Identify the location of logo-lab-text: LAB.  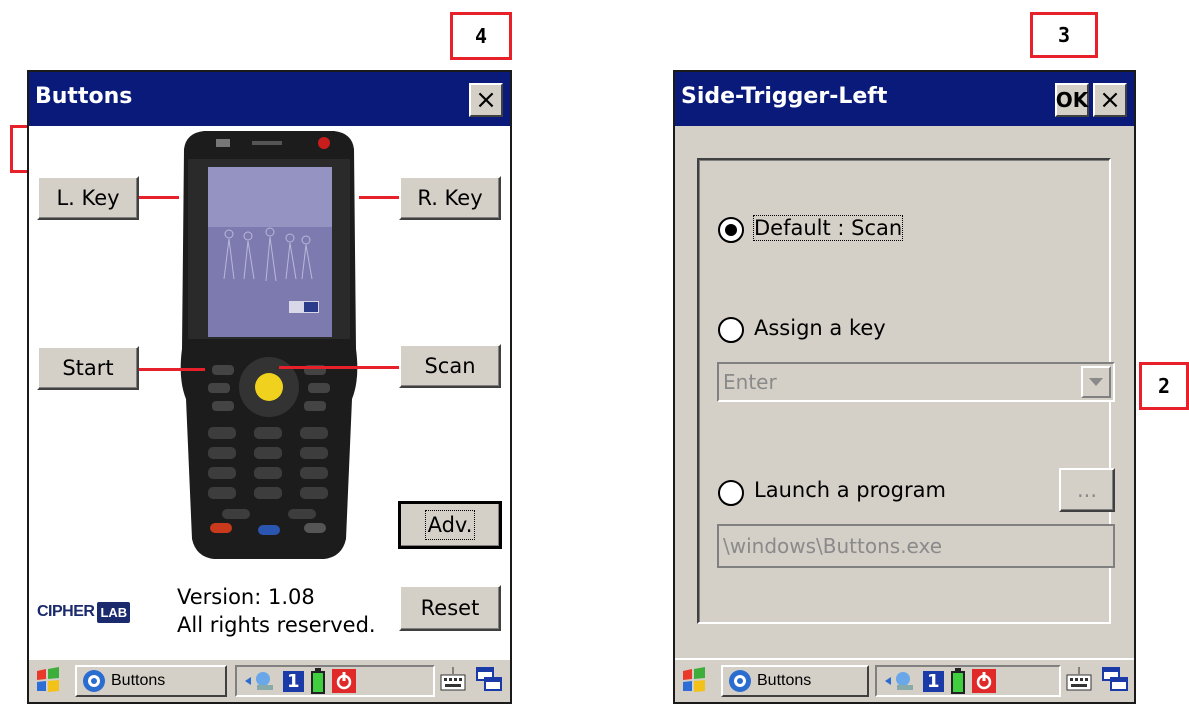
(114, 612).